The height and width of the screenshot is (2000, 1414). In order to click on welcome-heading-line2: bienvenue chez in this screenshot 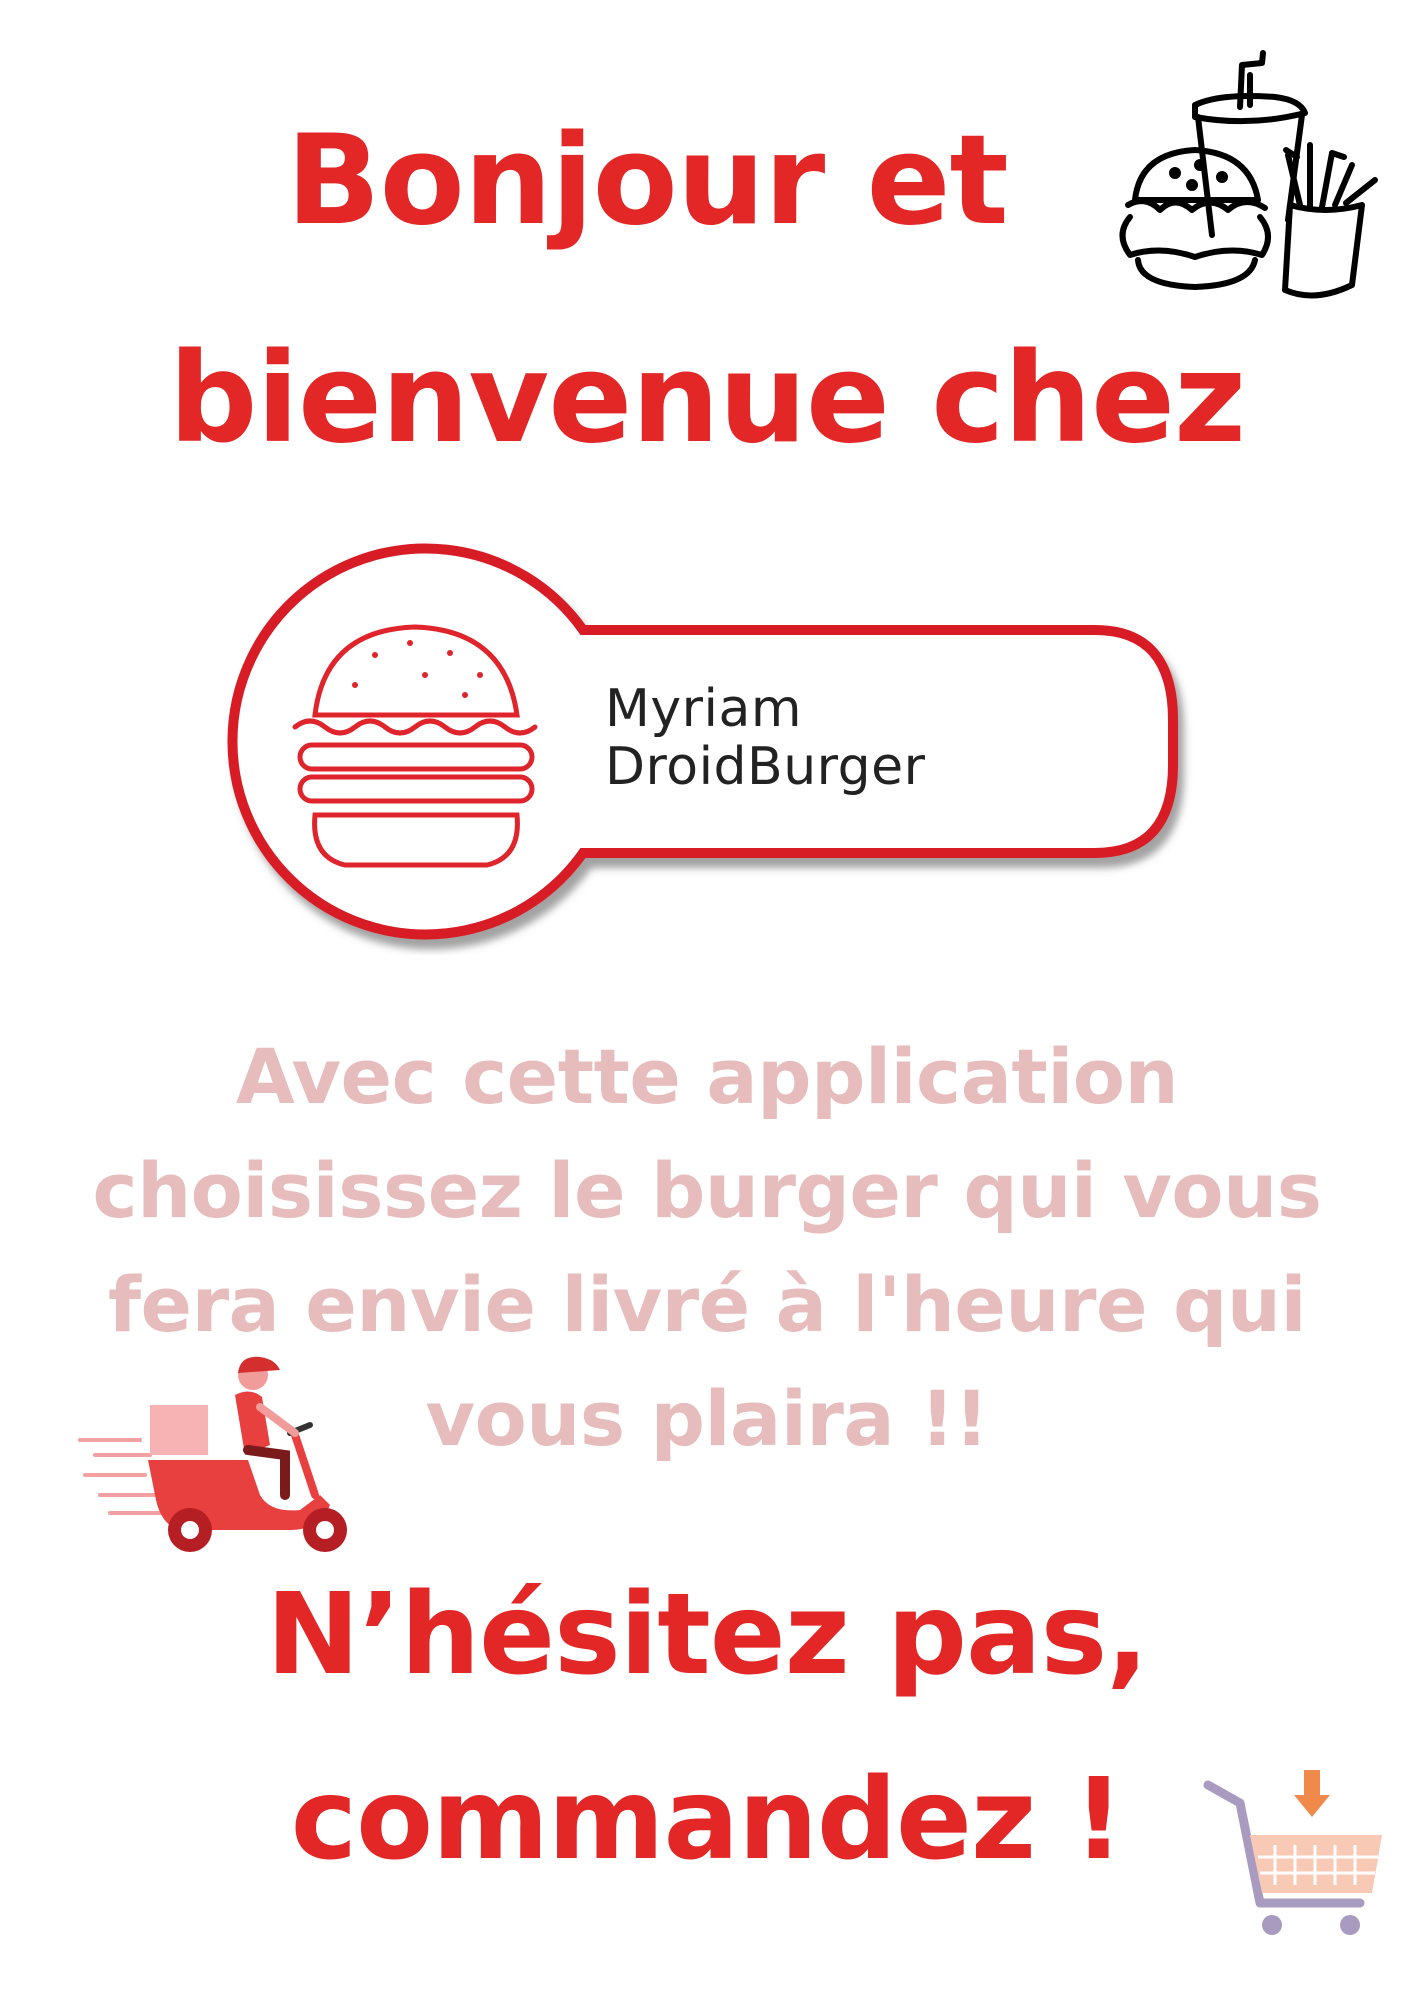, I will do `click(707, 399)`.